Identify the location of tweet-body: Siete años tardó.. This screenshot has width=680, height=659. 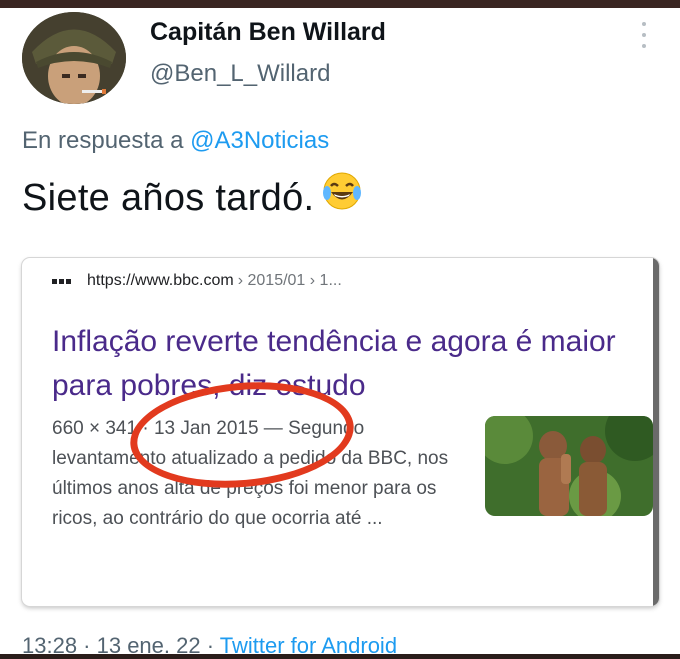
(168, 198).